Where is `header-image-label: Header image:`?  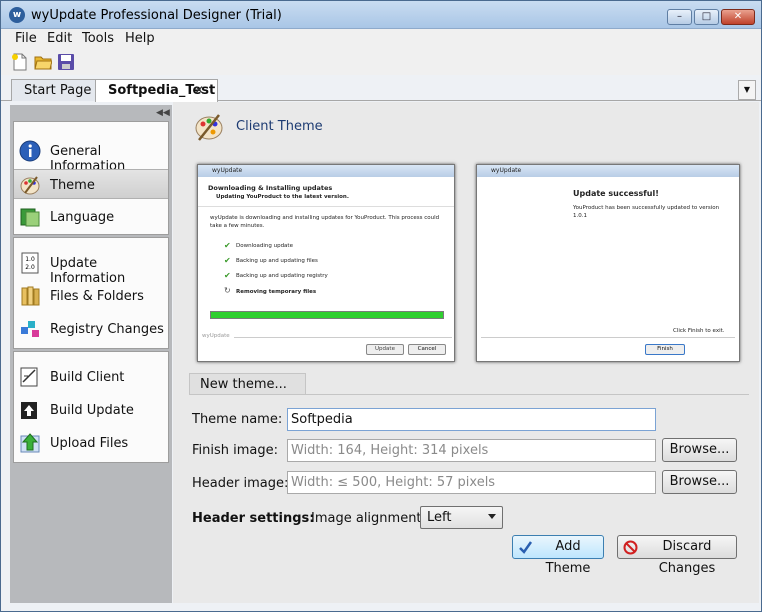 header-image-label: Header image: is located at coordinates (240, 483).